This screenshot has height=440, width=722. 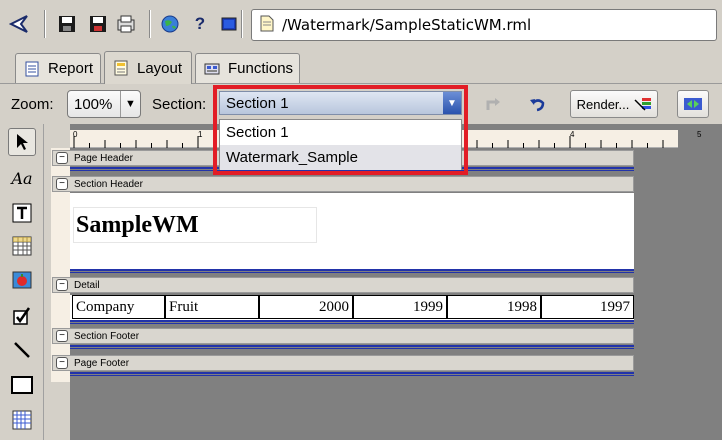 I want to click on tab-layout-label: Layout, so click(x=160, y=68).